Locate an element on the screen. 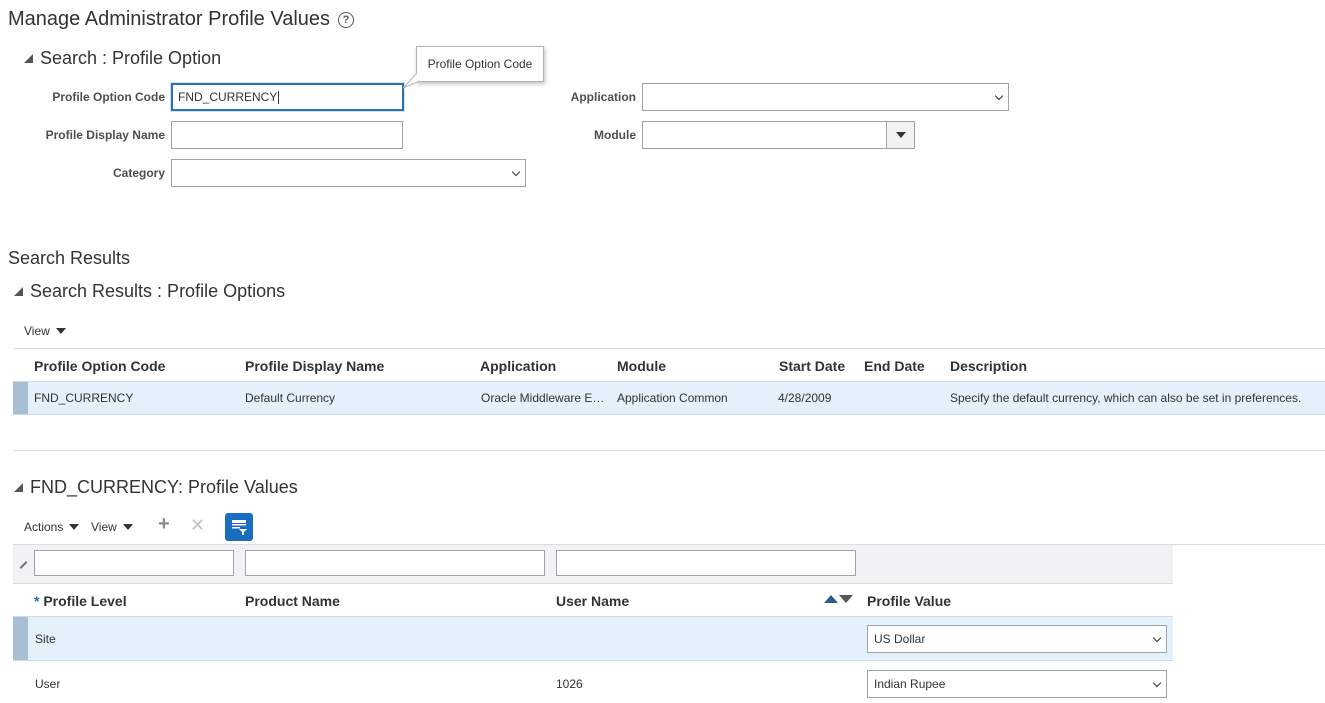 The image size is (1325, 703). filter-product-name-input is located at coordinates (395, 563).